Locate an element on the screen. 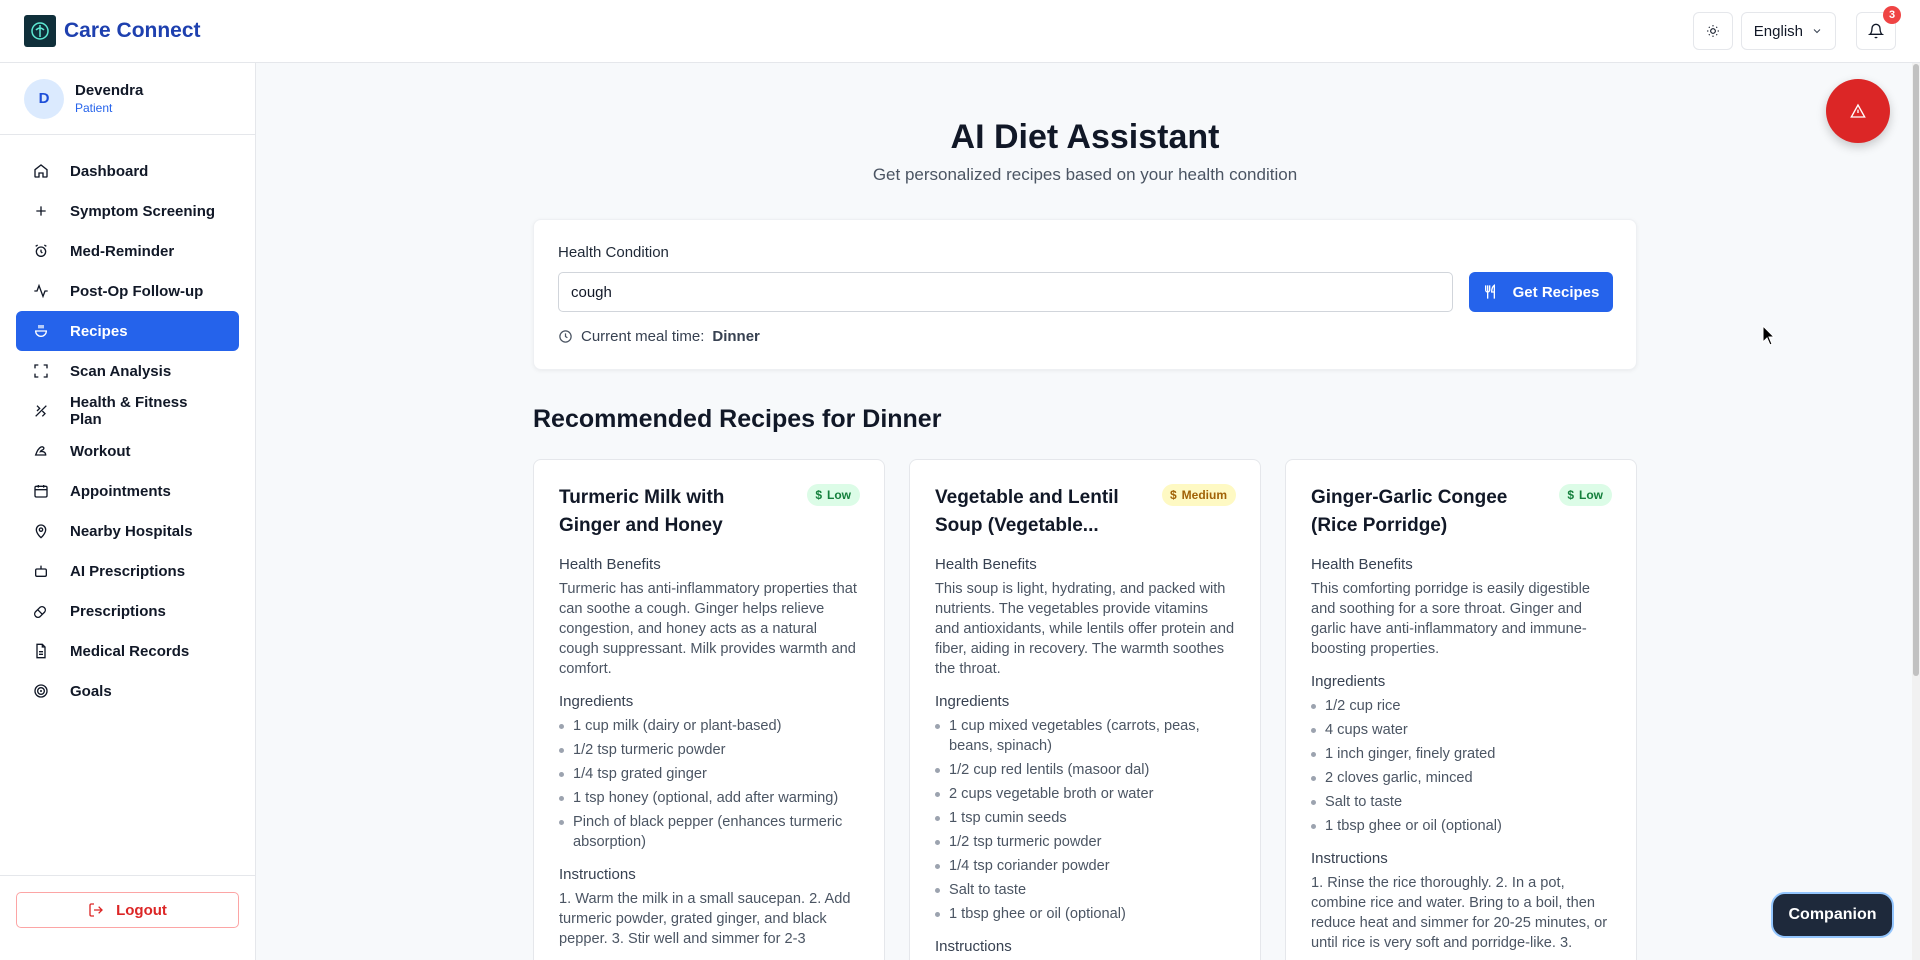 Image resolution: width=1920 pixels, height=960 pixels. logout-section: Logout is located at coordinates (128, 917).